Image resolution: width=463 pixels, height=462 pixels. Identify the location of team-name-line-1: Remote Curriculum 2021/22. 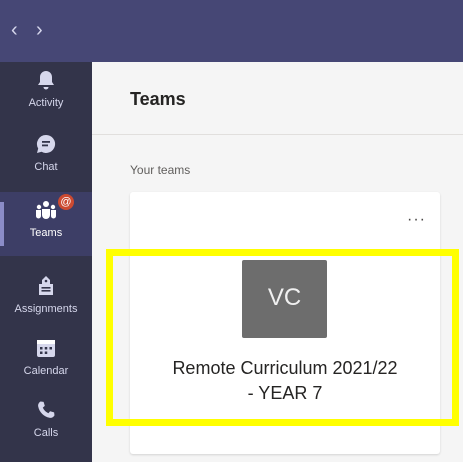
(285, 368).